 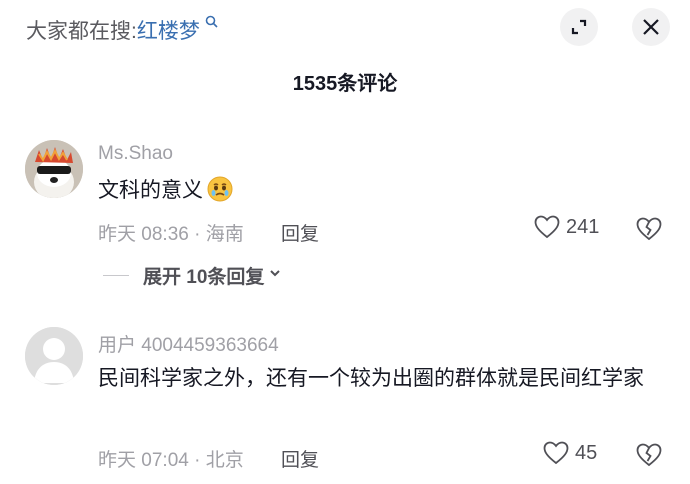 I want to click on like-button: 45, so click(x=570, y=453).